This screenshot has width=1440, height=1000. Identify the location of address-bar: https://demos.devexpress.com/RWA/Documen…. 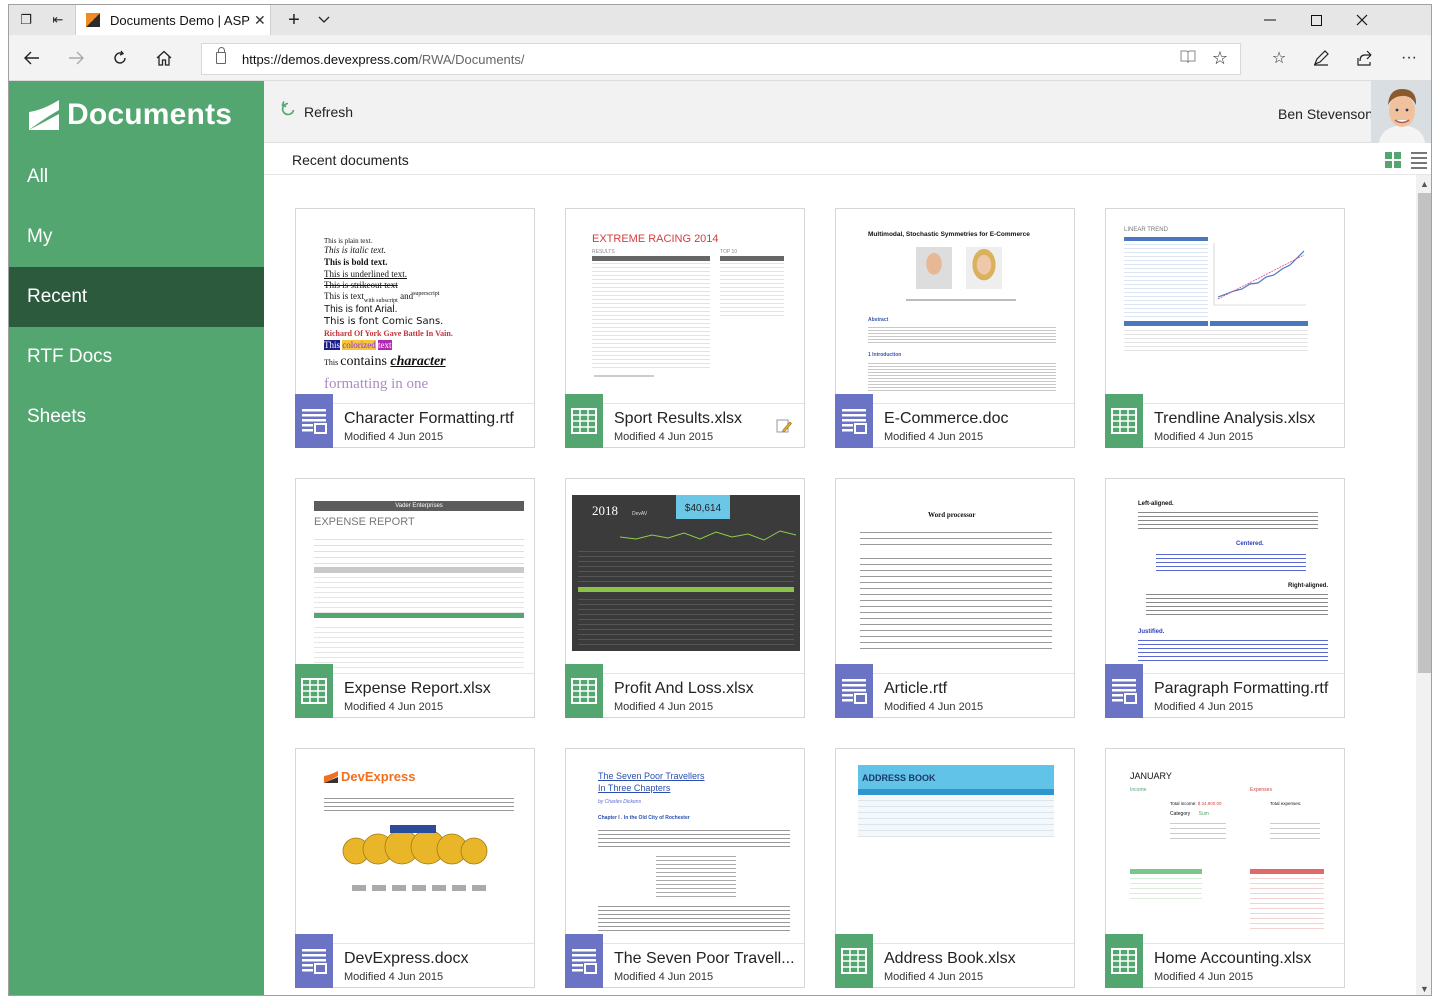
(721, 59).